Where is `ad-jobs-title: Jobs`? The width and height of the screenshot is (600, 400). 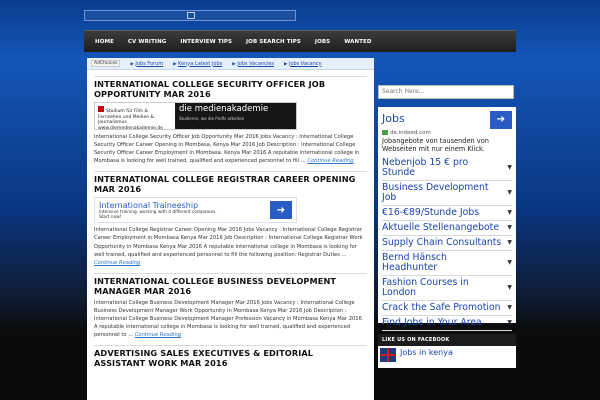 ad-jobs-title: Jobs is located at coordinates (393, 118).